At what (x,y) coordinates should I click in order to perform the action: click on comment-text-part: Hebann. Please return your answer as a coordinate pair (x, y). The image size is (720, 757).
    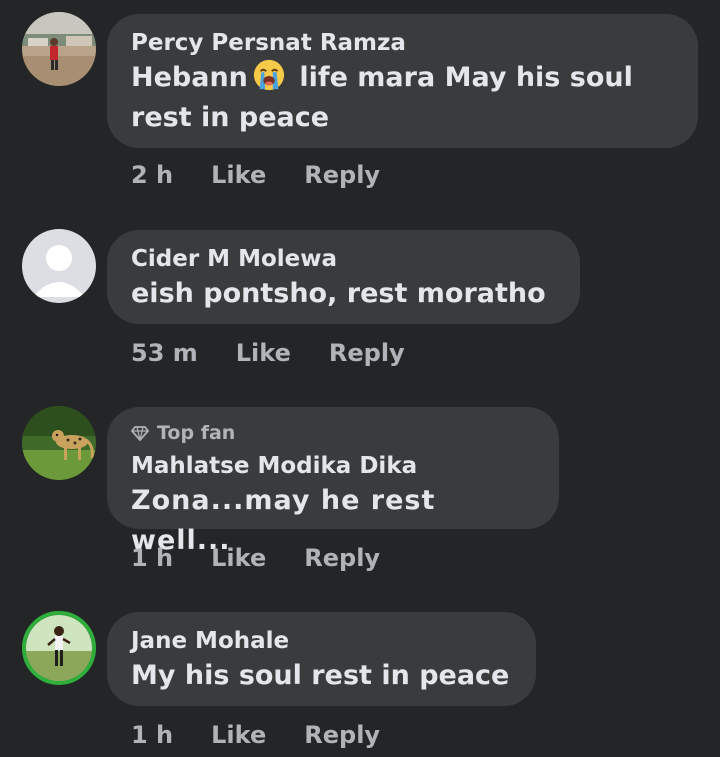
    Looking at the image, I should click on (189, 77).